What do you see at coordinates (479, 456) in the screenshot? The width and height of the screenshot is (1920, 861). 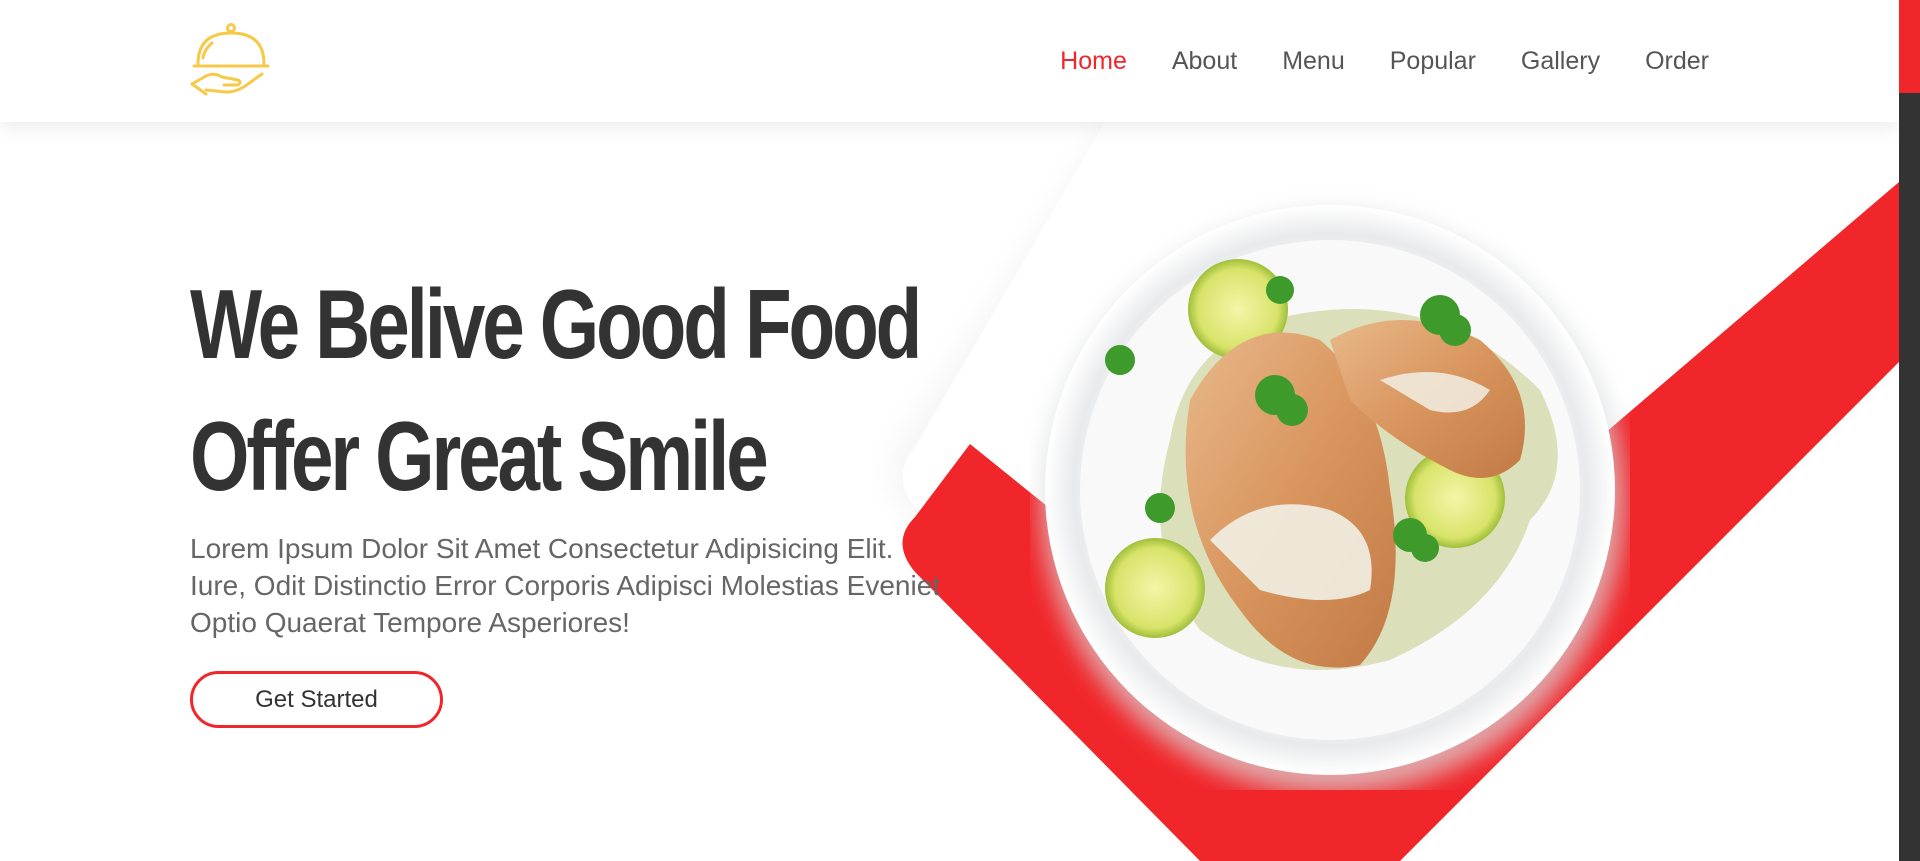 I see `hero-title-line-2: Offer Great Smile` at bounding box center [479, 456].